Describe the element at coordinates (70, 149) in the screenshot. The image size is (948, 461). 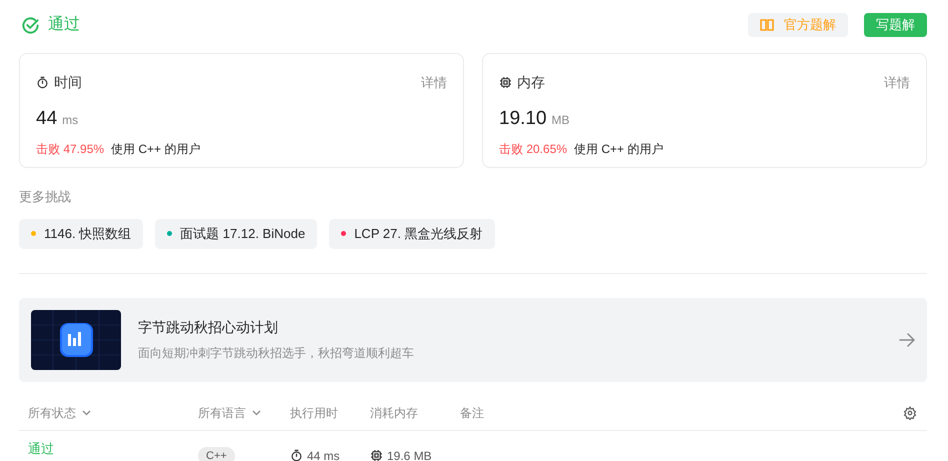
I see `beat-percentage: 击败 47.95%` at that location.